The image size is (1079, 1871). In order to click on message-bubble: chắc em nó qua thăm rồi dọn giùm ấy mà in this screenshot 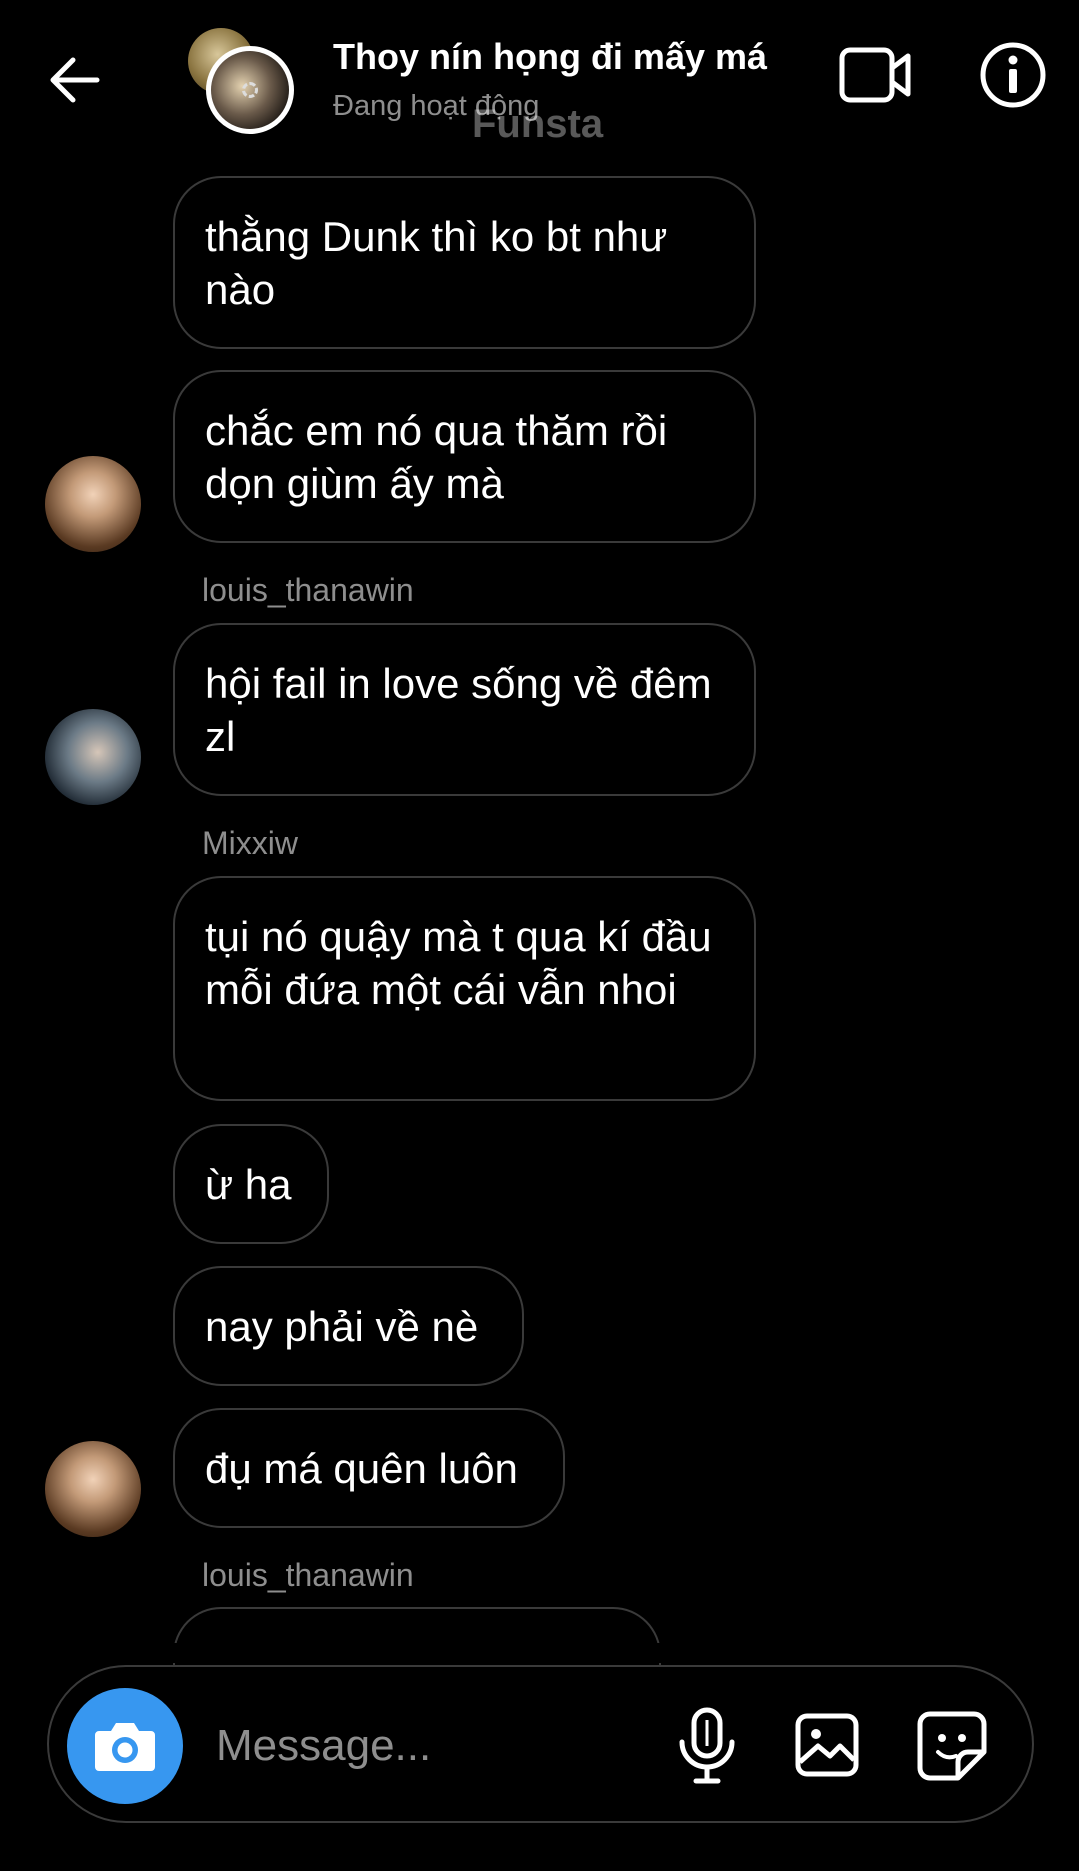, I will do `click(464, 456)`.